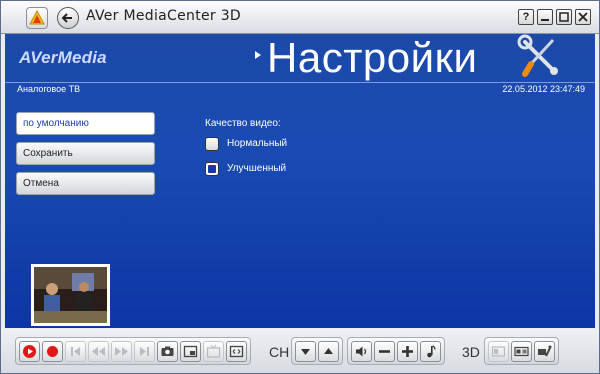  I want to click on channel-label: CH, so click(279, 352).